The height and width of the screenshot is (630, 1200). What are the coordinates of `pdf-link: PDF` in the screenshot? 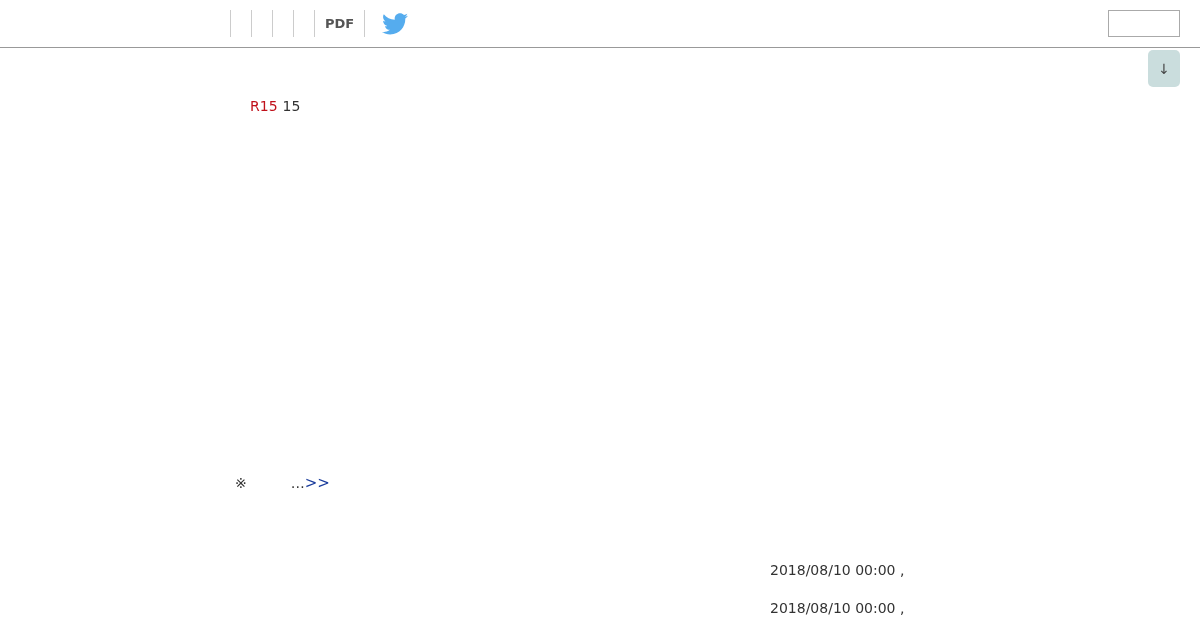 It's located at (340, 23).